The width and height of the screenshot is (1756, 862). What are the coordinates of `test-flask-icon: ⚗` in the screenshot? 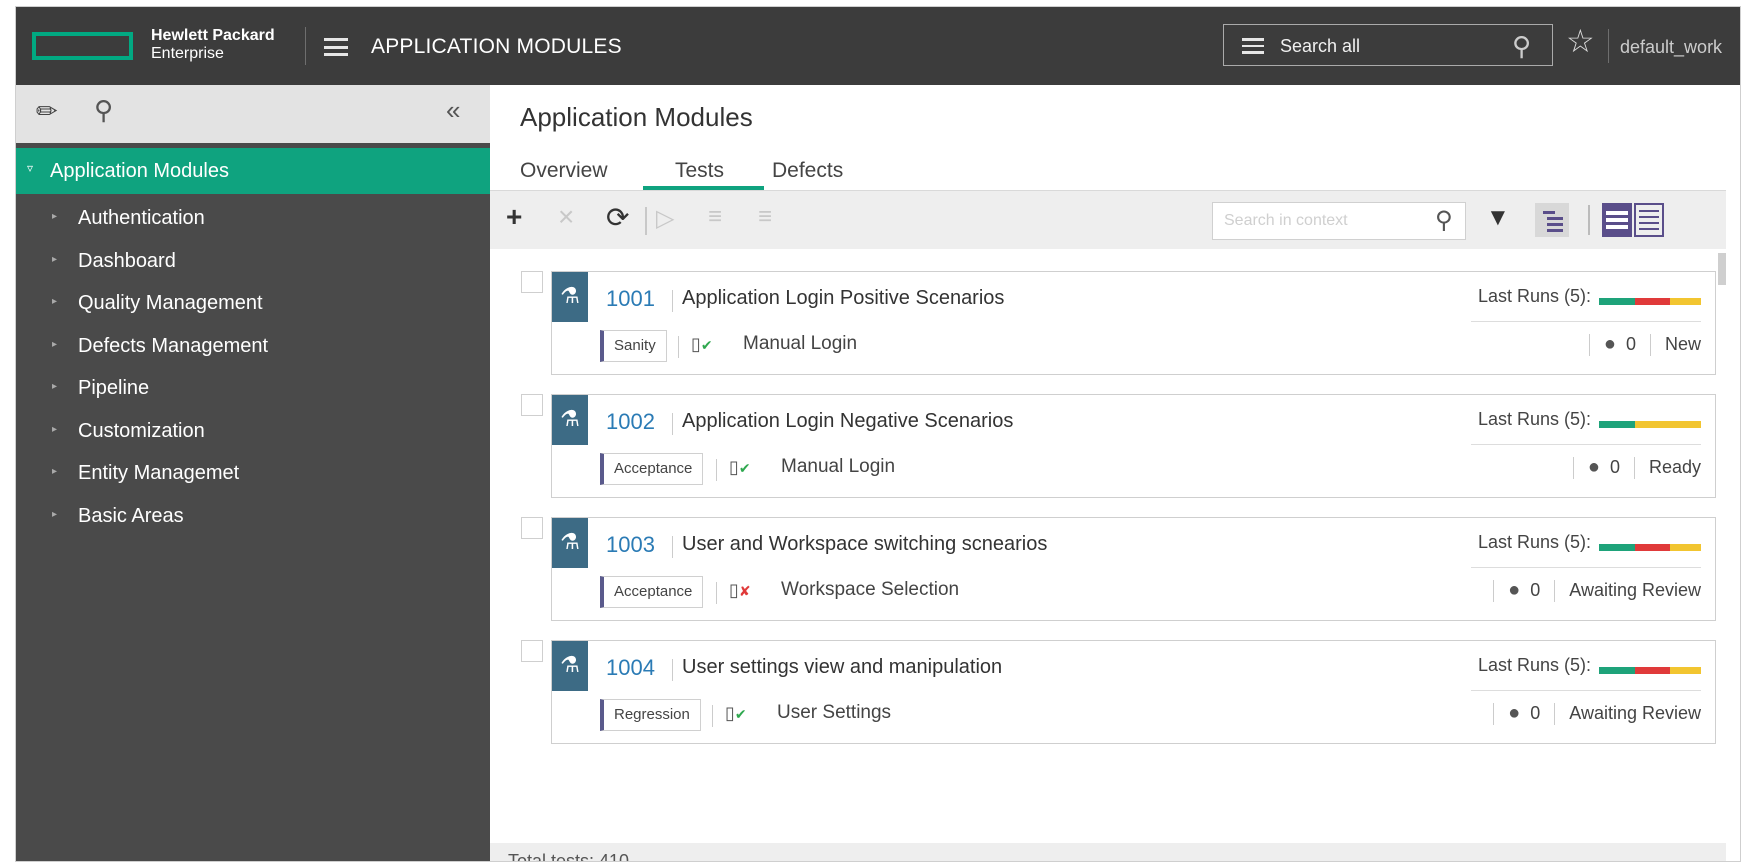 It's located at (570, 666).